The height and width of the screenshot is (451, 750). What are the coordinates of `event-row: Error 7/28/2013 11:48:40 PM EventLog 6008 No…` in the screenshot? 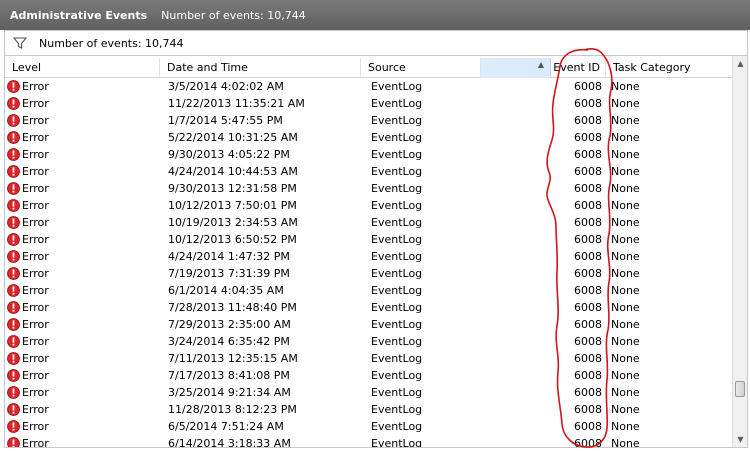 It's located at (369, 307).